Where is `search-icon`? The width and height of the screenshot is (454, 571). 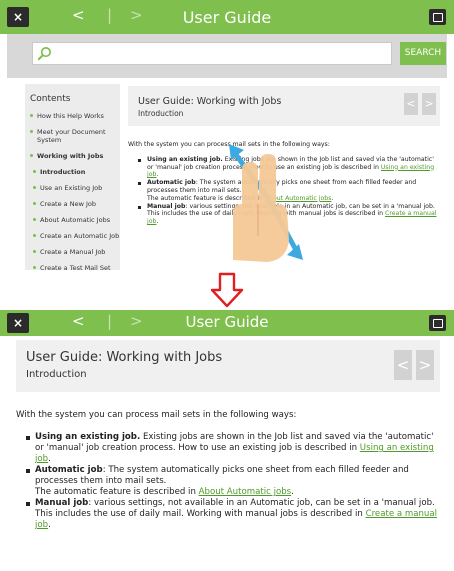 search-icon is located at coordinates (44, 54).